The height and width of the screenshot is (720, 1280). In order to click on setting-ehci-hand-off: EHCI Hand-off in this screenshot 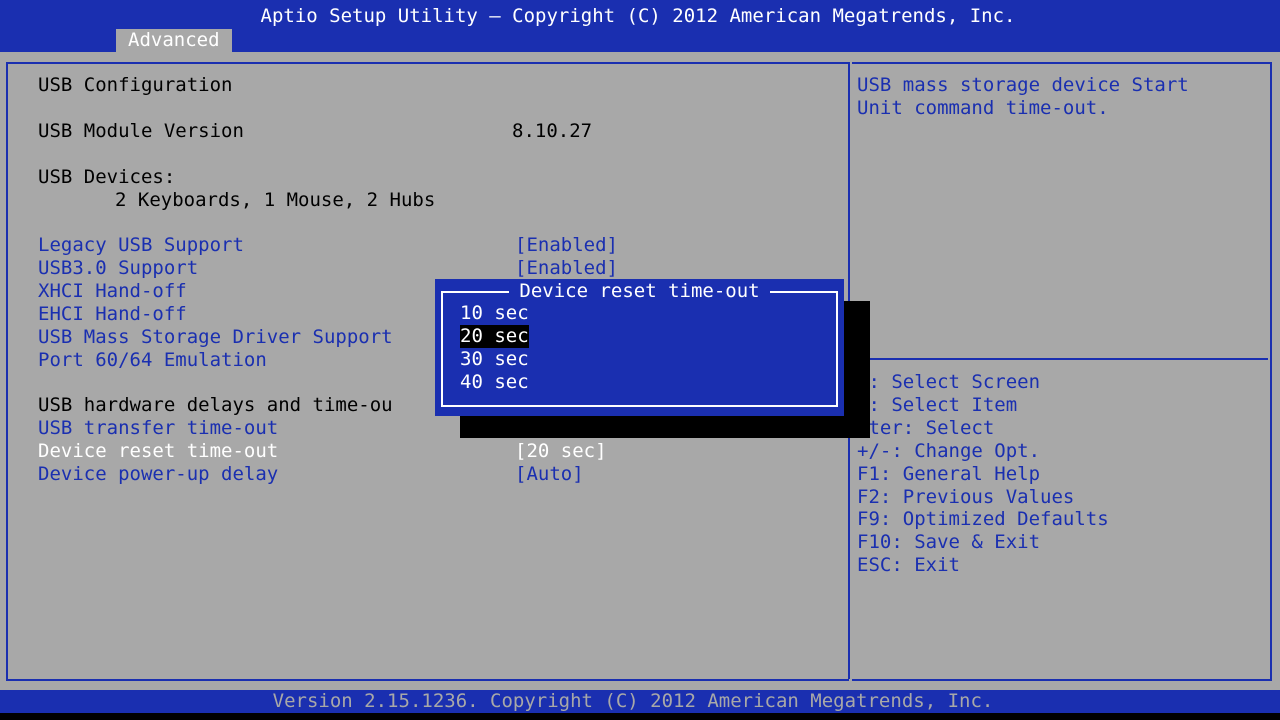, I will do `click(112, 314)`.